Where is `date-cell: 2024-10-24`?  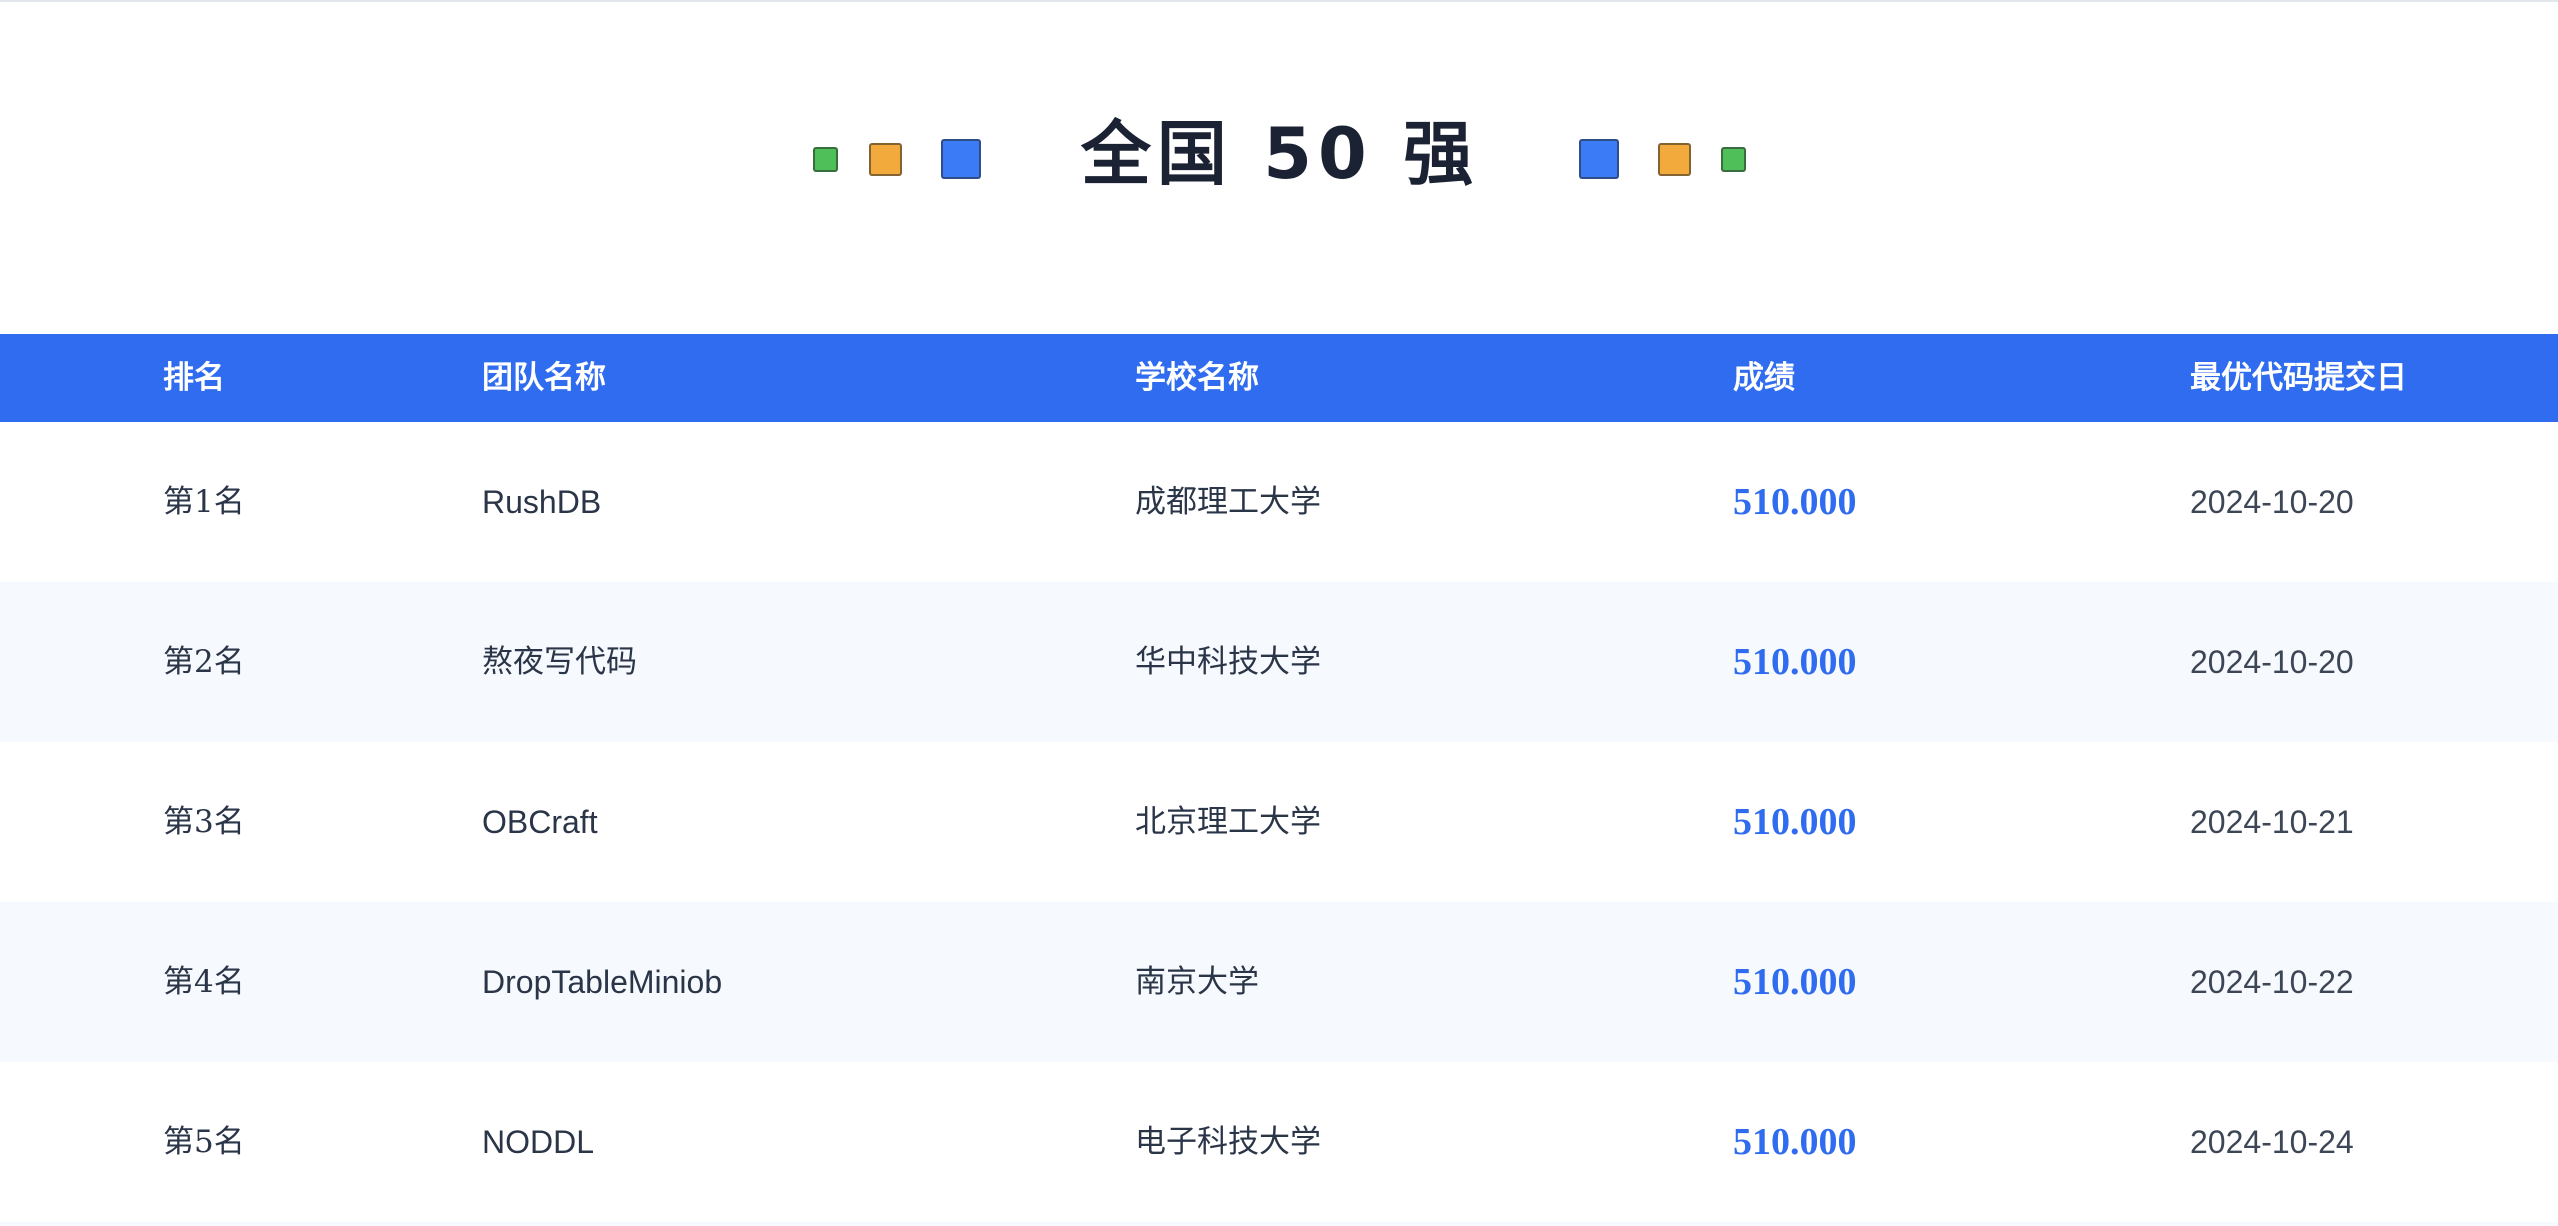
date-cell: 2024-10-24 is located at coordinates (2272, 1142).